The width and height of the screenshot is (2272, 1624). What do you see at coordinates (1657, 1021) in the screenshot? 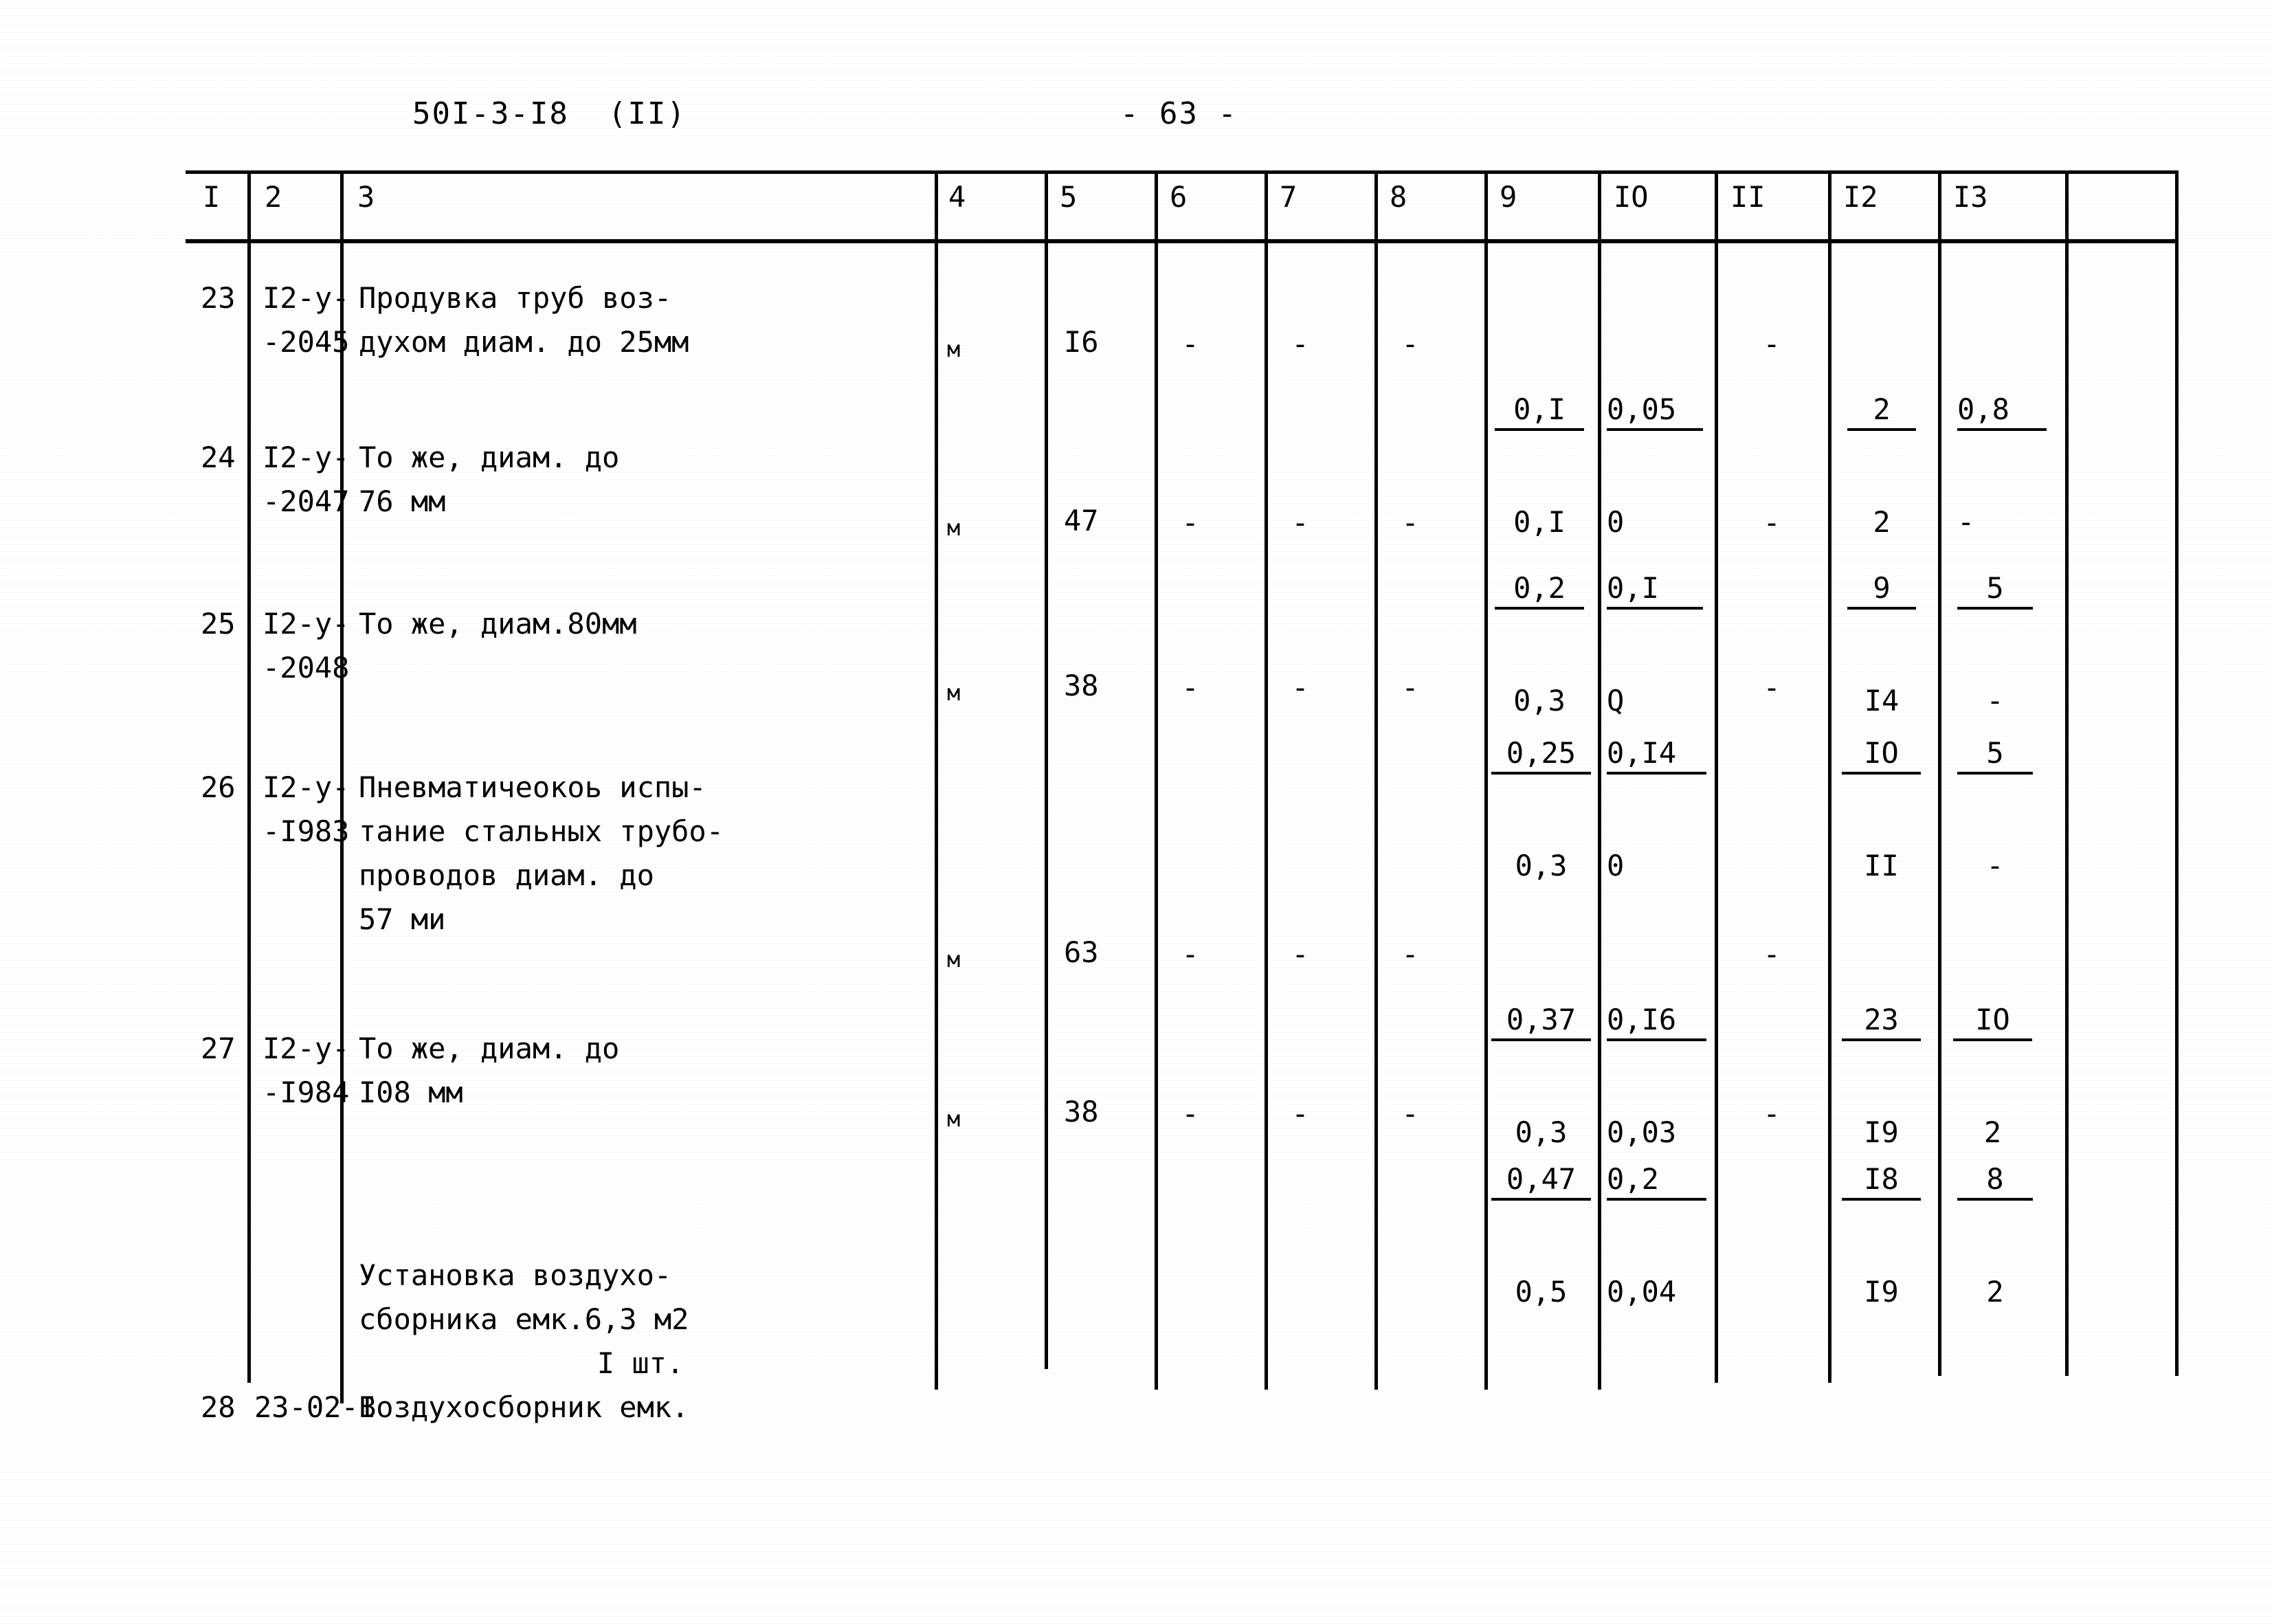
I see `row-col10-numerator: 0,I6` at bounding box center [1657, 1021].